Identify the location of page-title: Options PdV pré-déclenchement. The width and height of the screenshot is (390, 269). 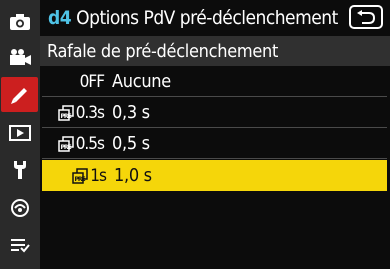
(207, 18).